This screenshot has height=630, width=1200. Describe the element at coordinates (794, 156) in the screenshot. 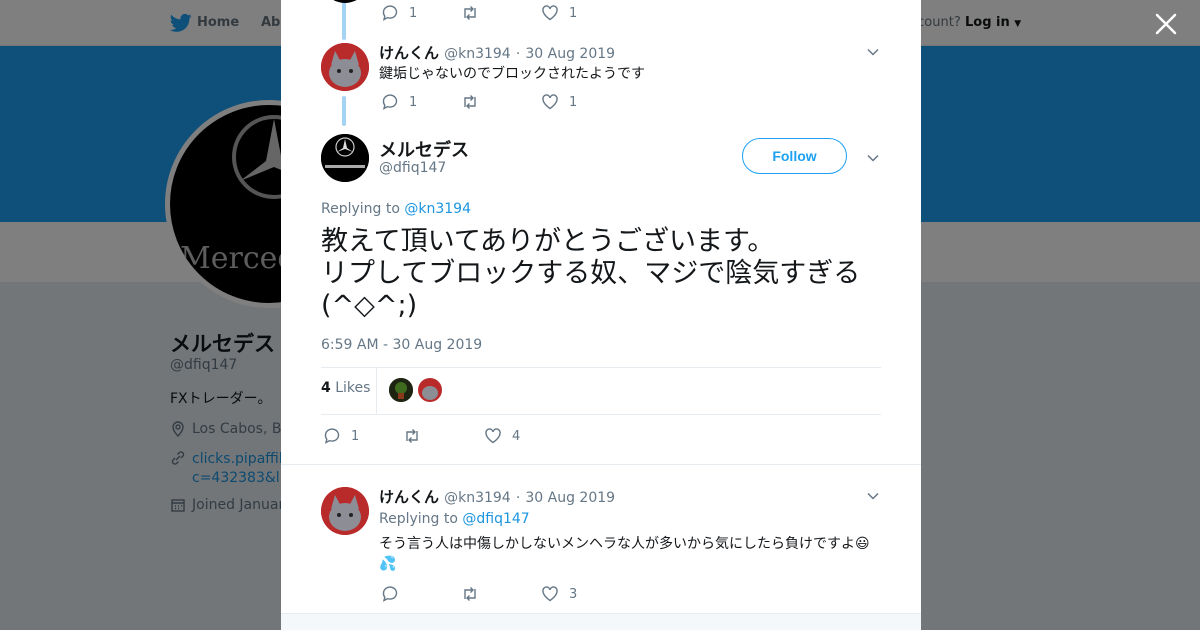

I see `follow-button: Follow` at that location.